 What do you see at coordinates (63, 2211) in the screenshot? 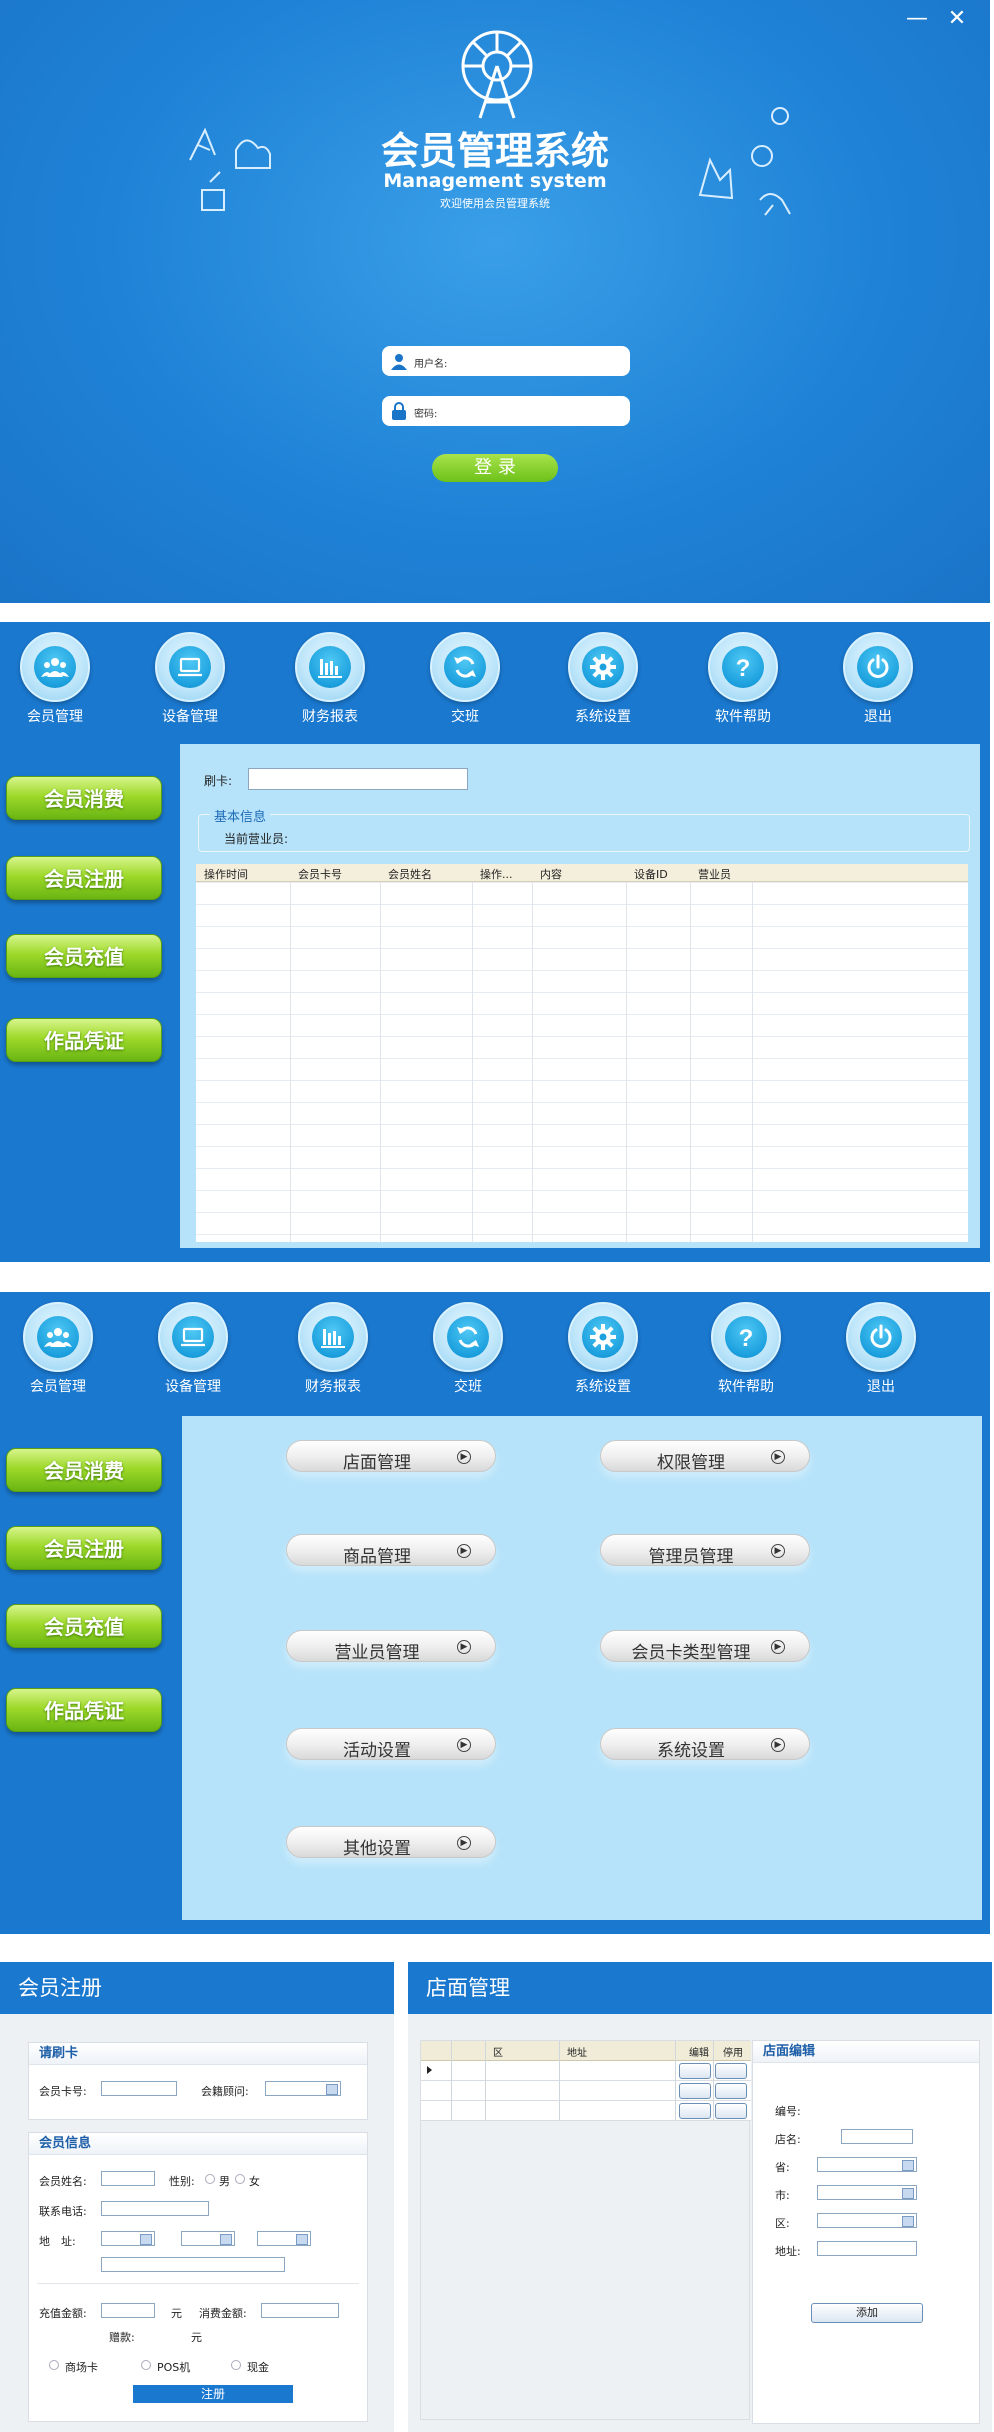
I see `phone-label: 联系电话:` at bounding box center [63, 2211].